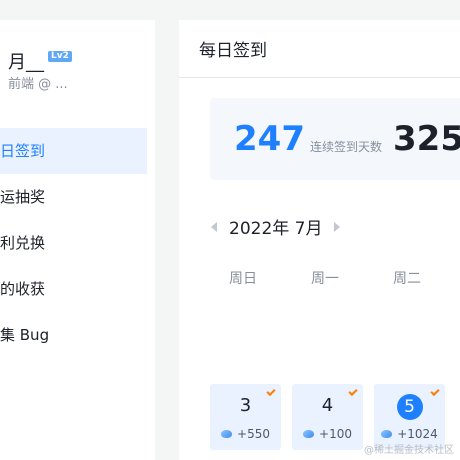 This screenshot has width=460, height=460. What do you see at coordinates (245, 417) in the screenshot?
I see `calendar-day: 3 +550` at bounding box center [245, 417].